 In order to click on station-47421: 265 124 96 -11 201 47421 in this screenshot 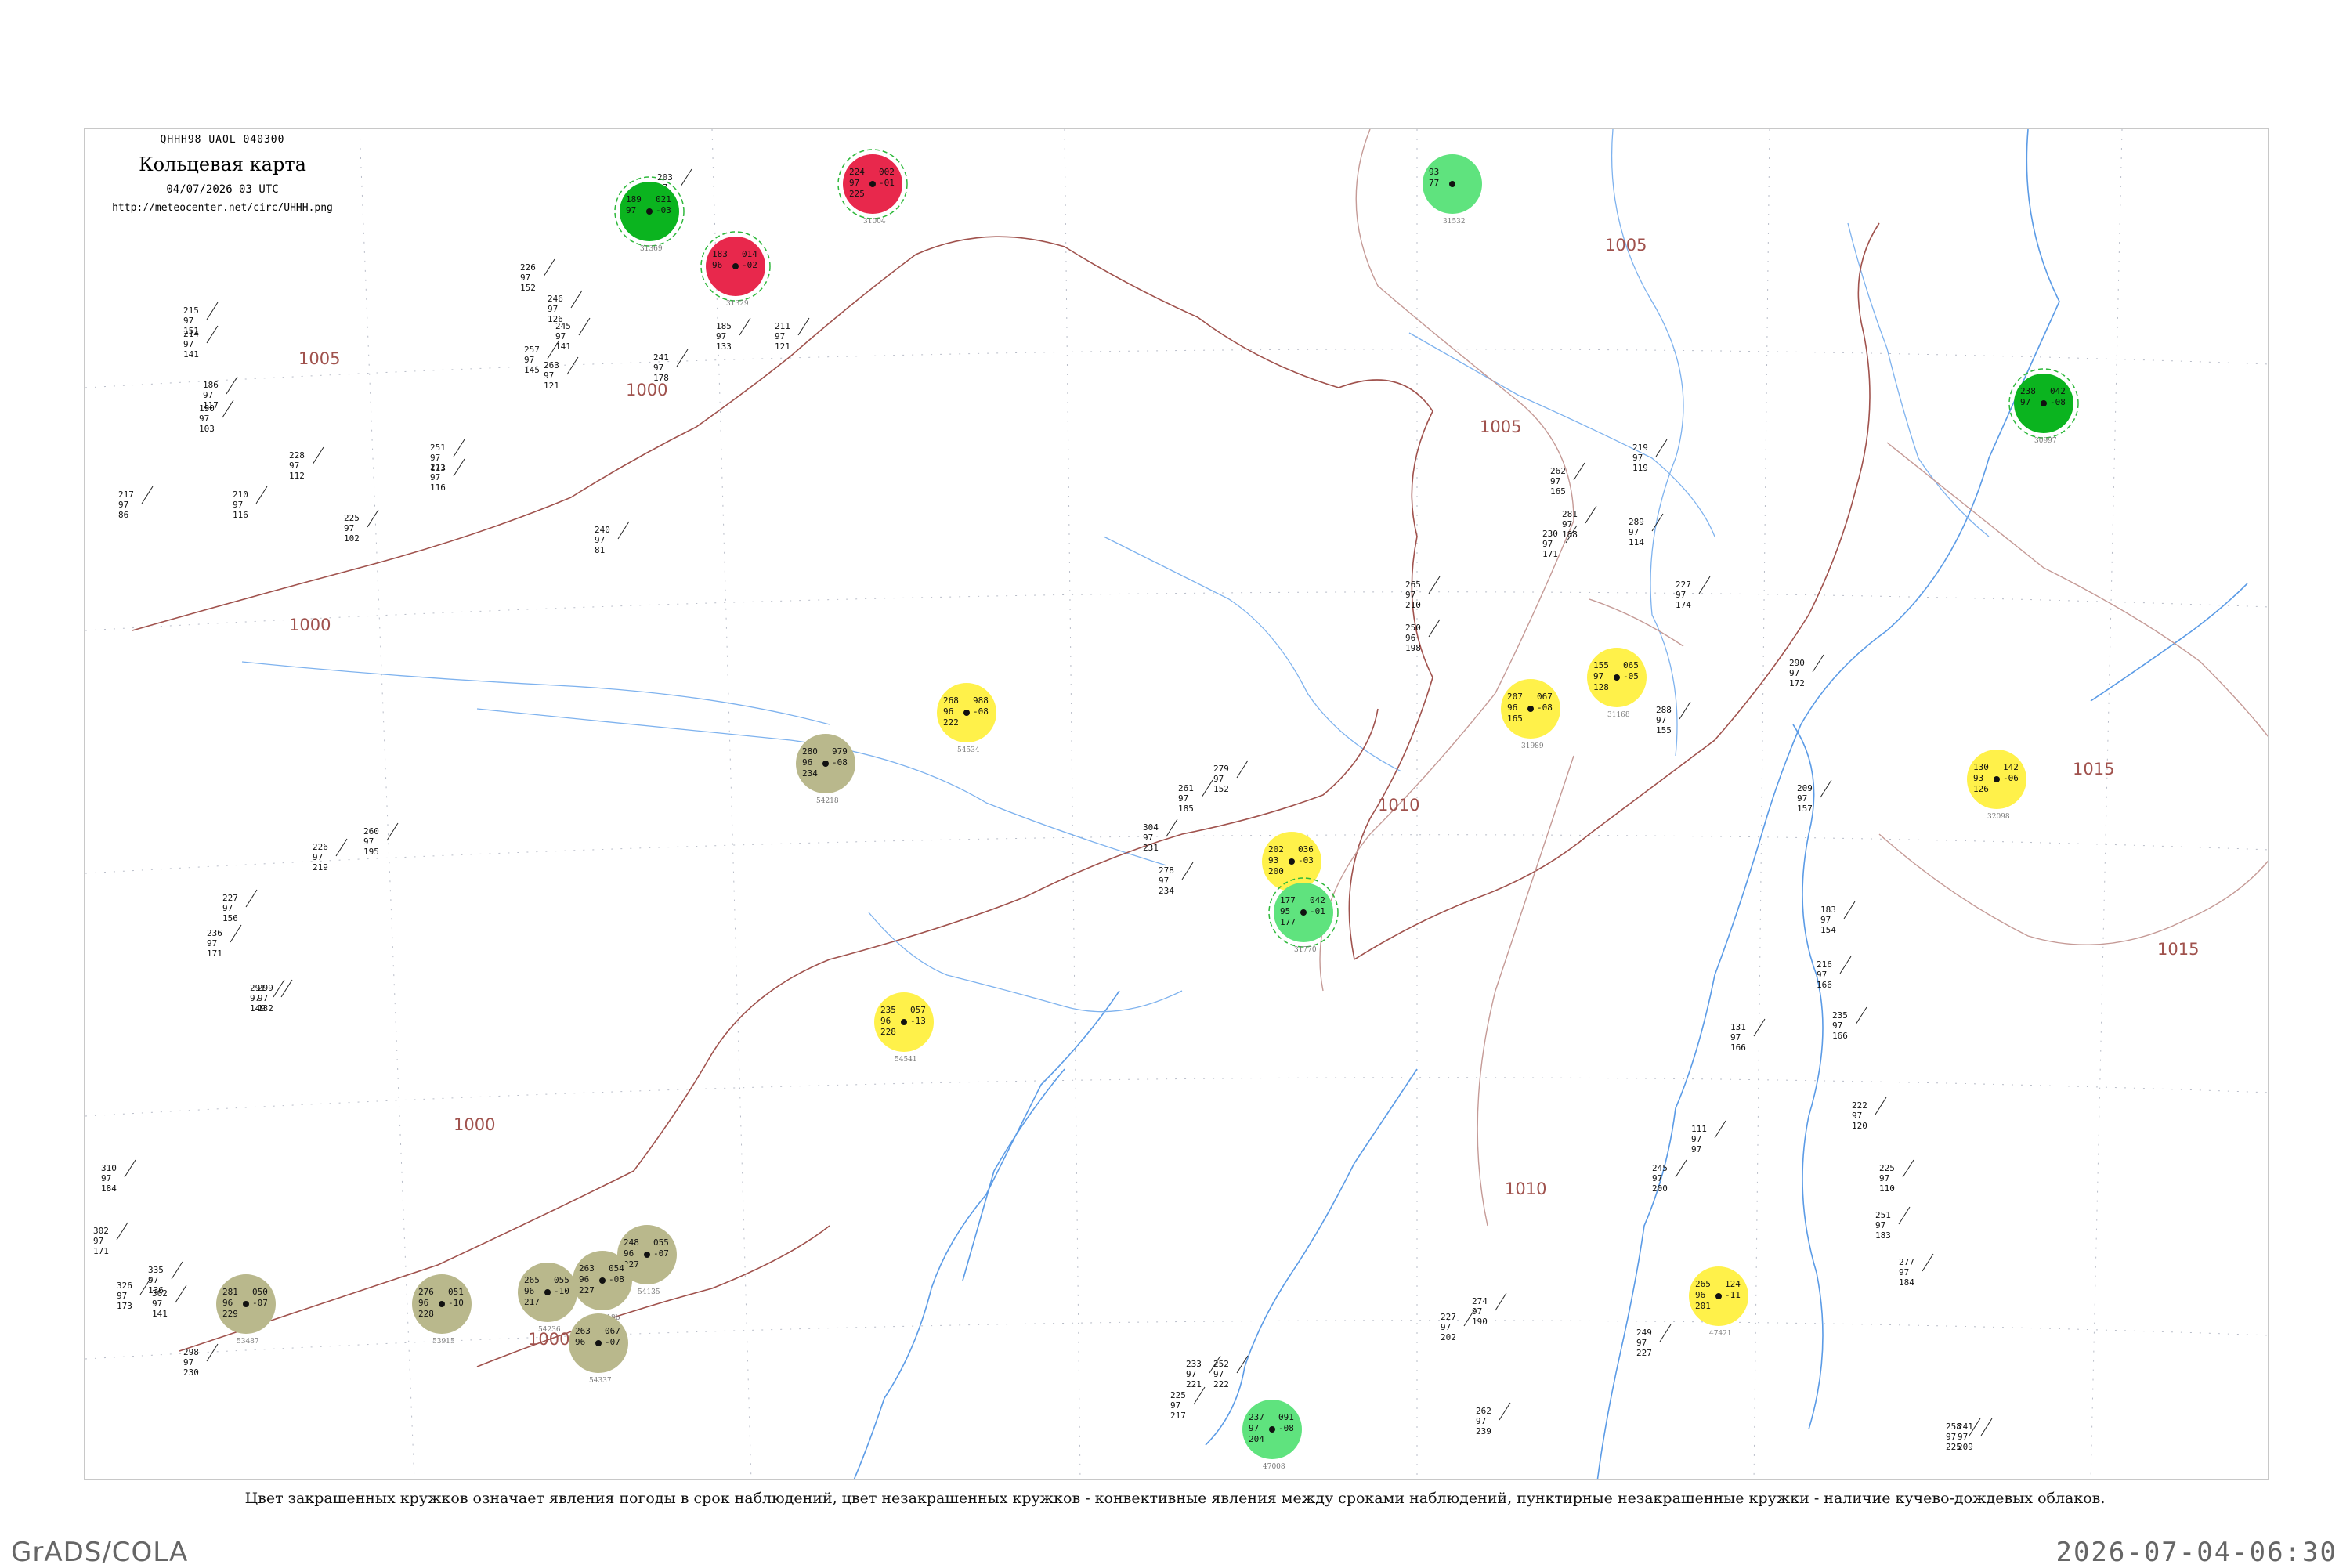, I will do `click(1718, 1302)`.